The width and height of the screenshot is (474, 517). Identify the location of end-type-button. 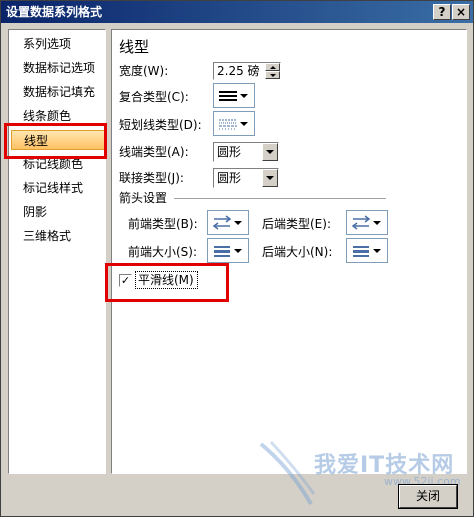
(367, 222).